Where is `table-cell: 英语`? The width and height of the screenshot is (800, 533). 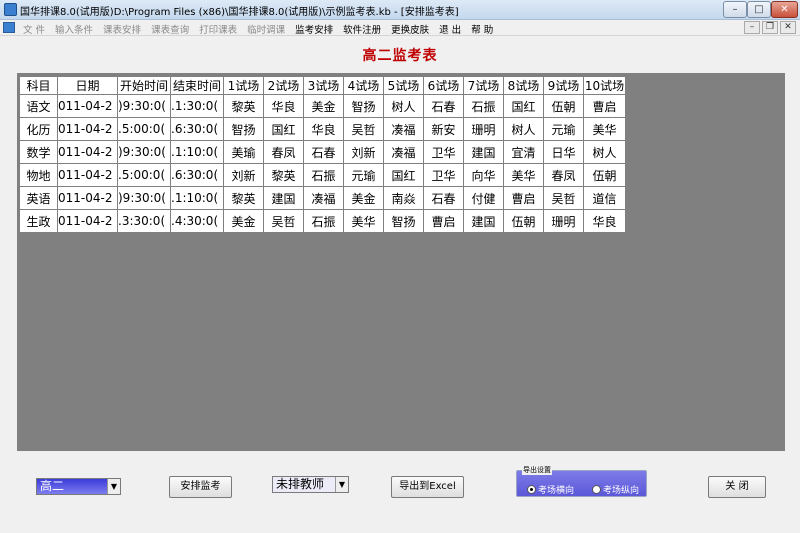
table-cell: 英语 is located at coordinates (38, 198).